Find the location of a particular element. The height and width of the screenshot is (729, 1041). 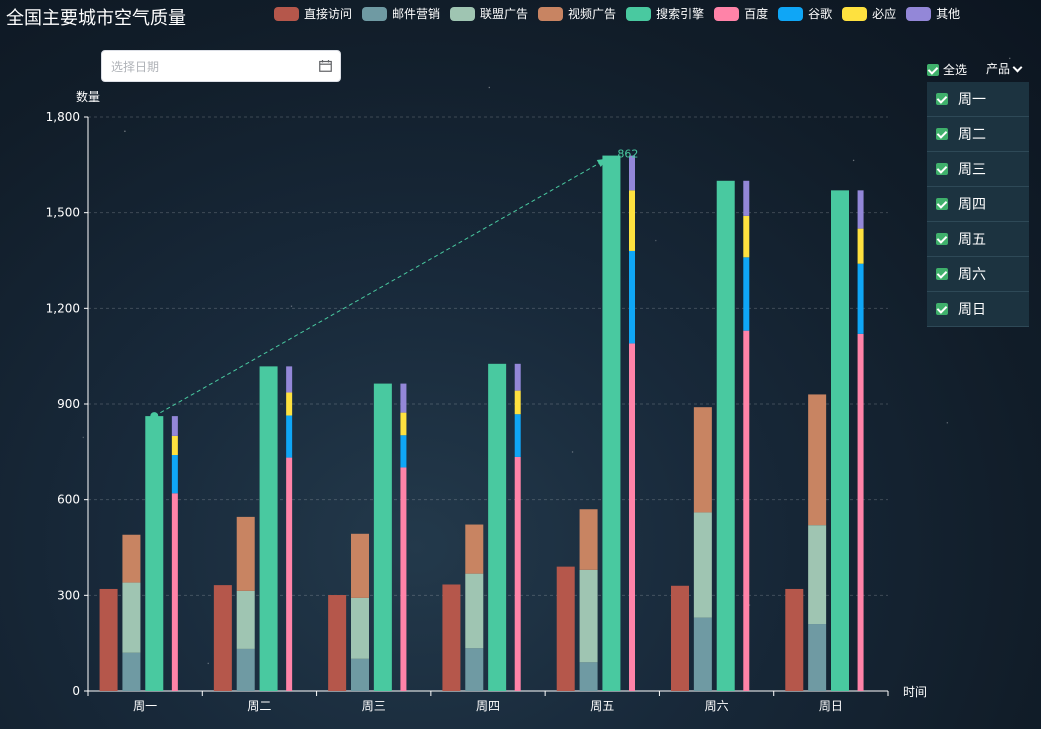

x-tick-label: 周日 is located at coordinates (831, 706).